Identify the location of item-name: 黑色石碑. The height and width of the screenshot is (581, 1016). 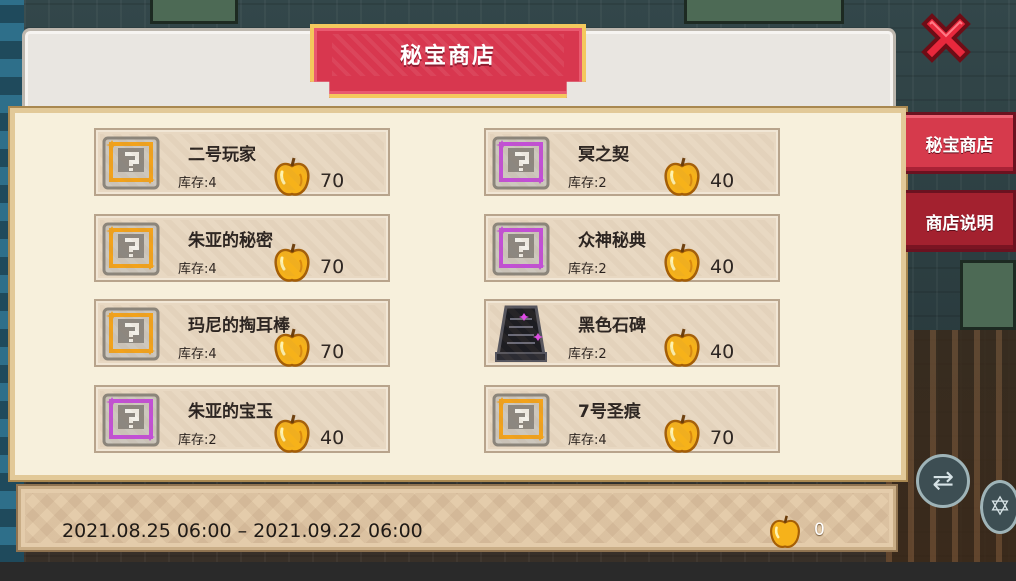
(612, 326).